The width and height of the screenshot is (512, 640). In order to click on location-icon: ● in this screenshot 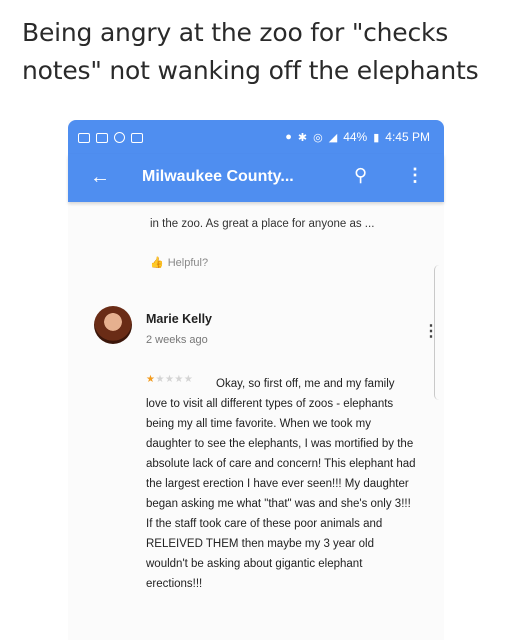, I will do `click(288, 137)`.